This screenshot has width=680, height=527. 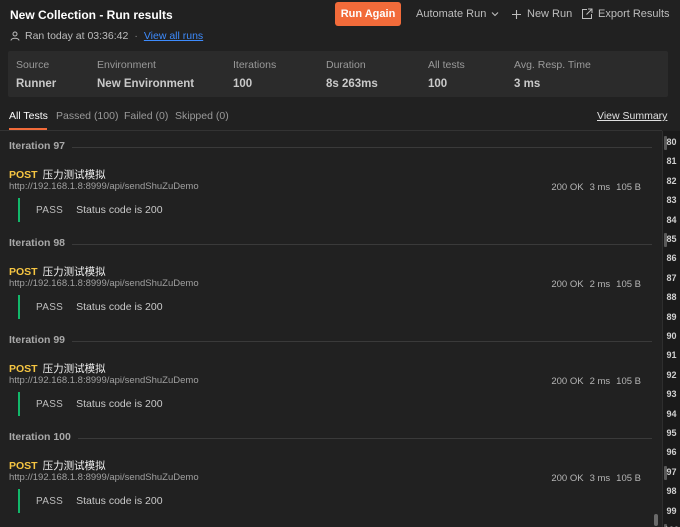 I want to click on export-icon, so click(x=587, y=13).